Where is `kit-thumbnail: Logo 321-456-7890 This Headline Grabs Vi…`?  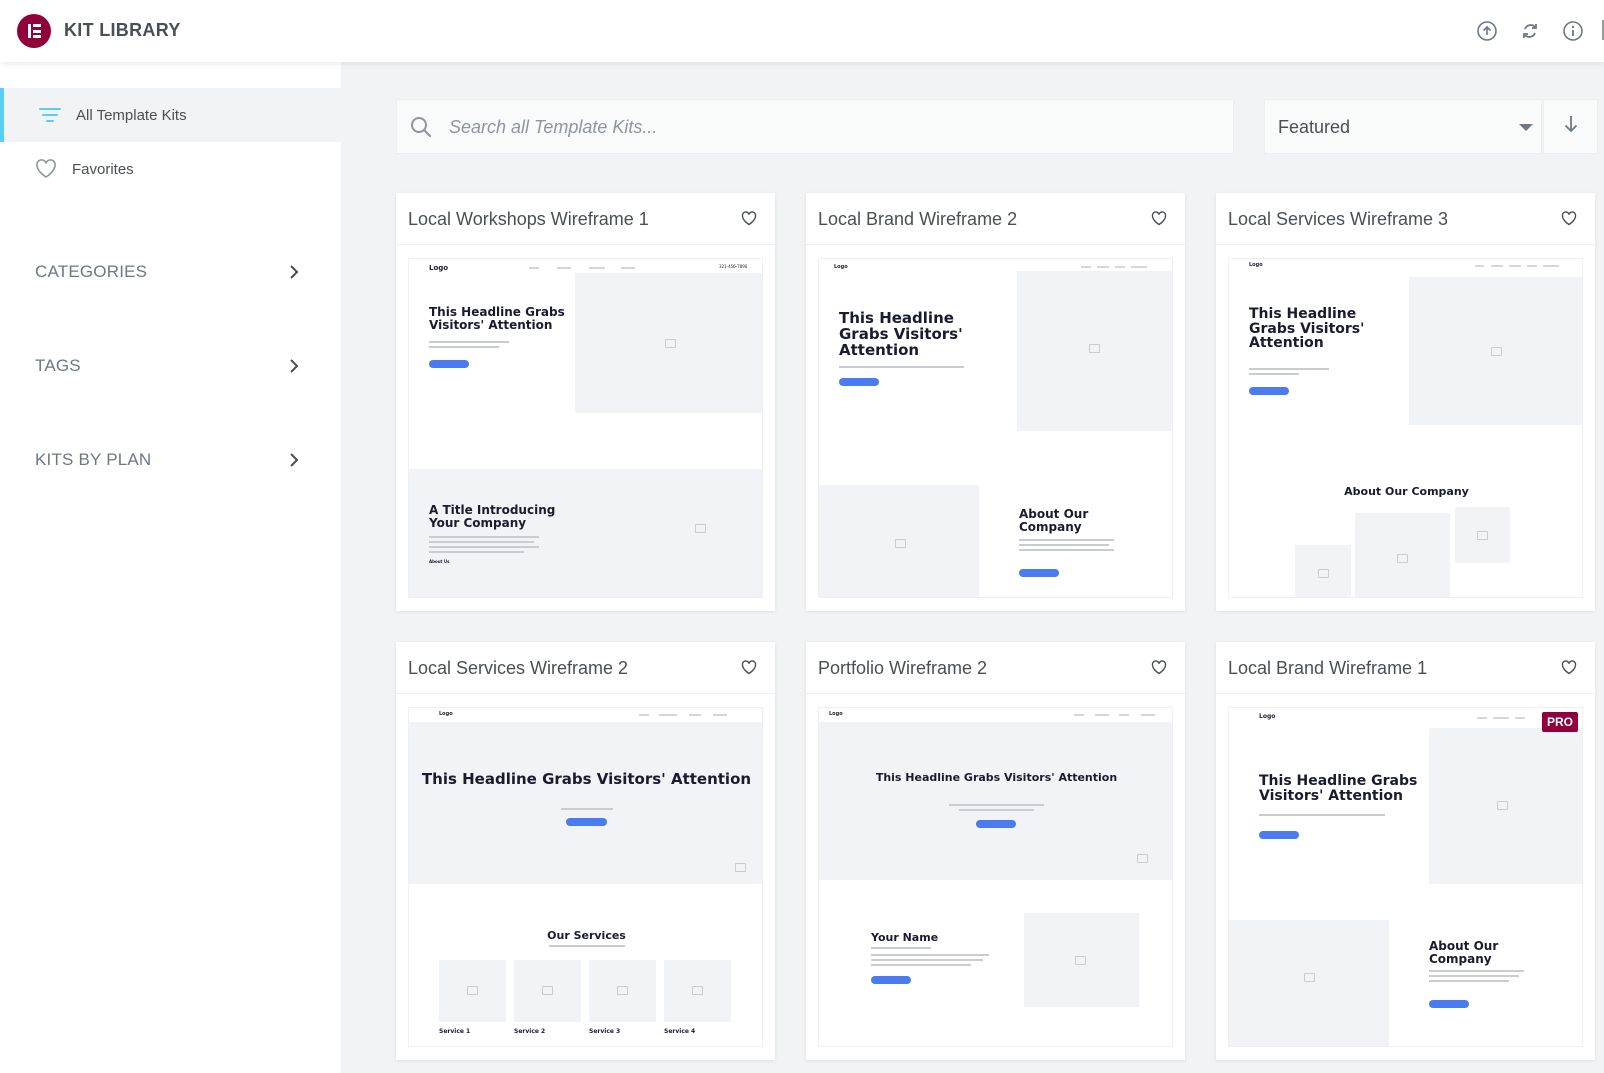
kit-thumbnail: Logo 321-456-7890 This Headline Grabs Vi… is located at coordinates (585, 428).